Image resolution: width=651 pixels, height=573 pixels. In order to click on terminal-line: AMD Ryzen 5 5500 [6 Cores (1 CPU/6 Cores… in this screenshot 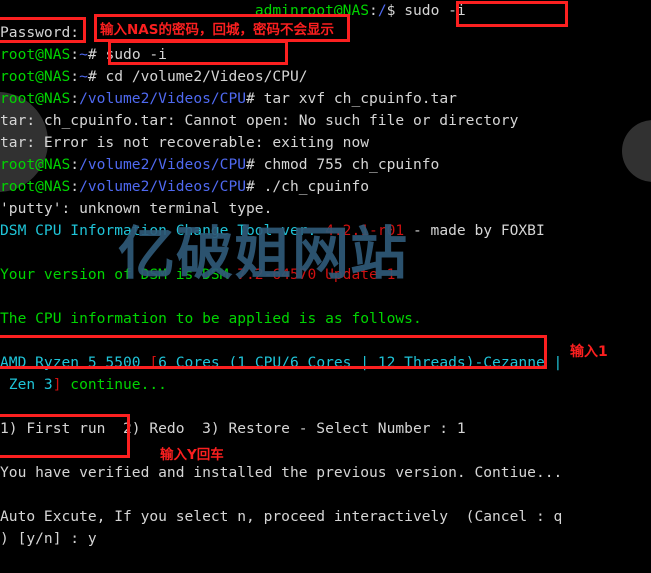, I will do `click(325, 363)`.